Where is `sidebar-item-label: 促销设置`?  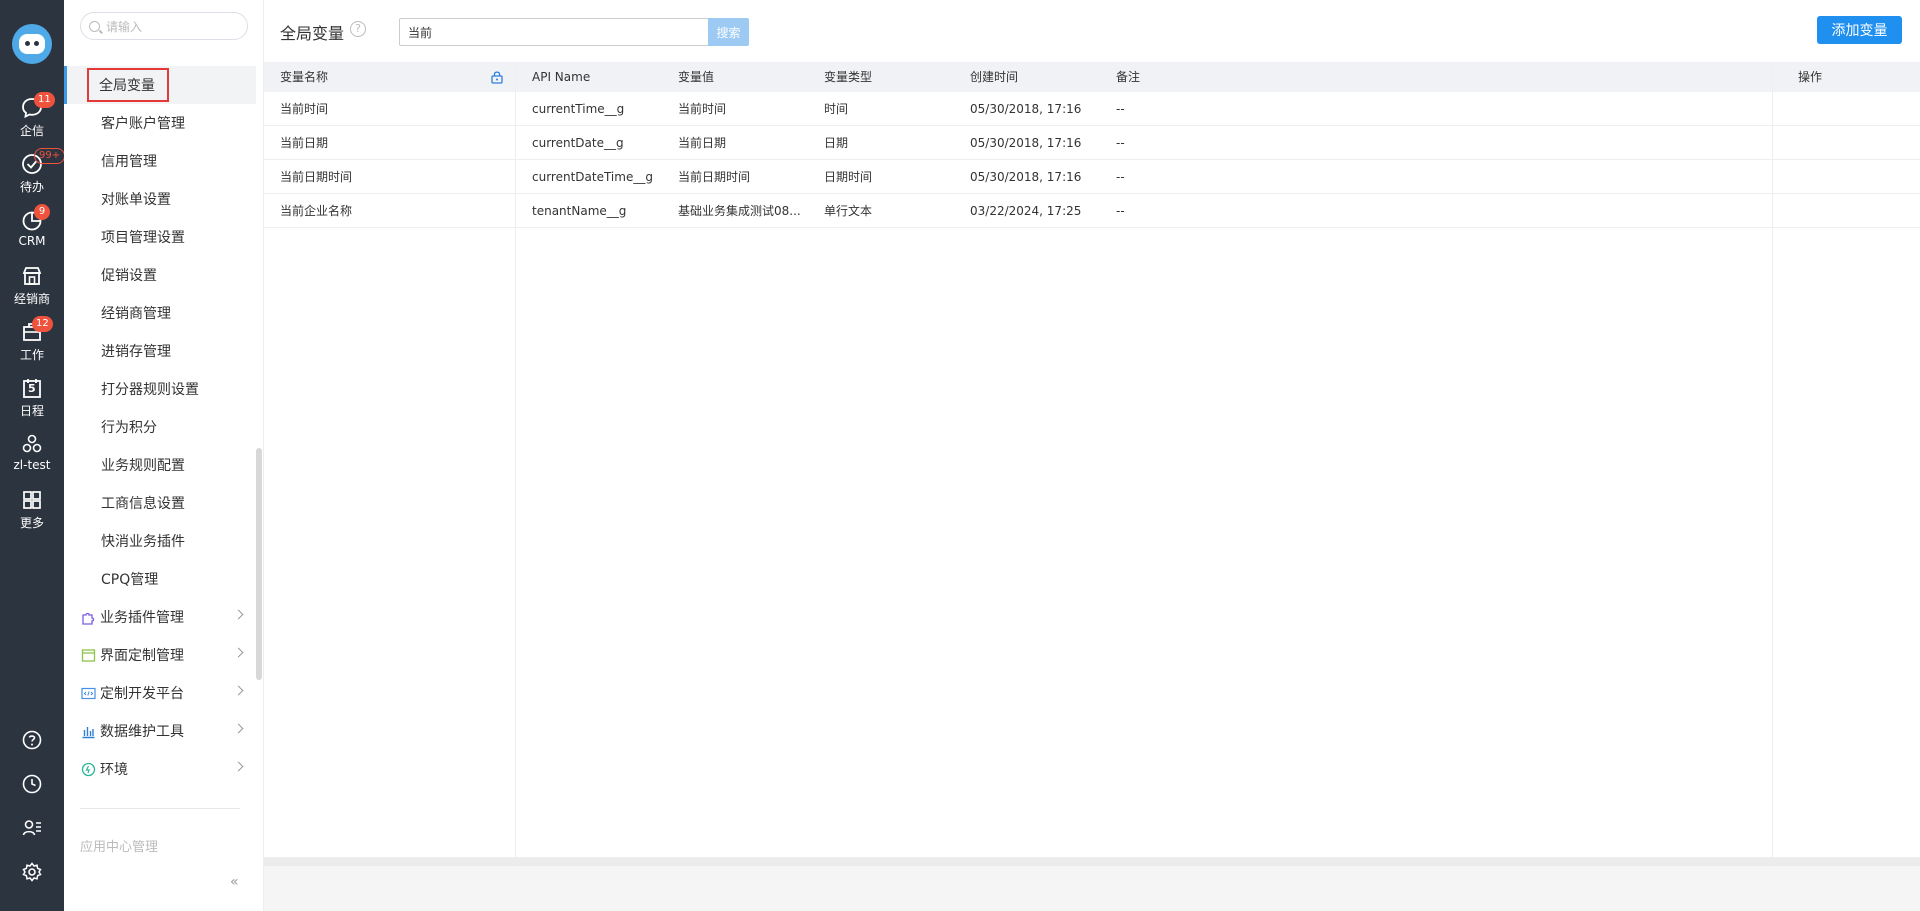 sidebar-item-label: 促销设置 is located at coordinates (129, 276).